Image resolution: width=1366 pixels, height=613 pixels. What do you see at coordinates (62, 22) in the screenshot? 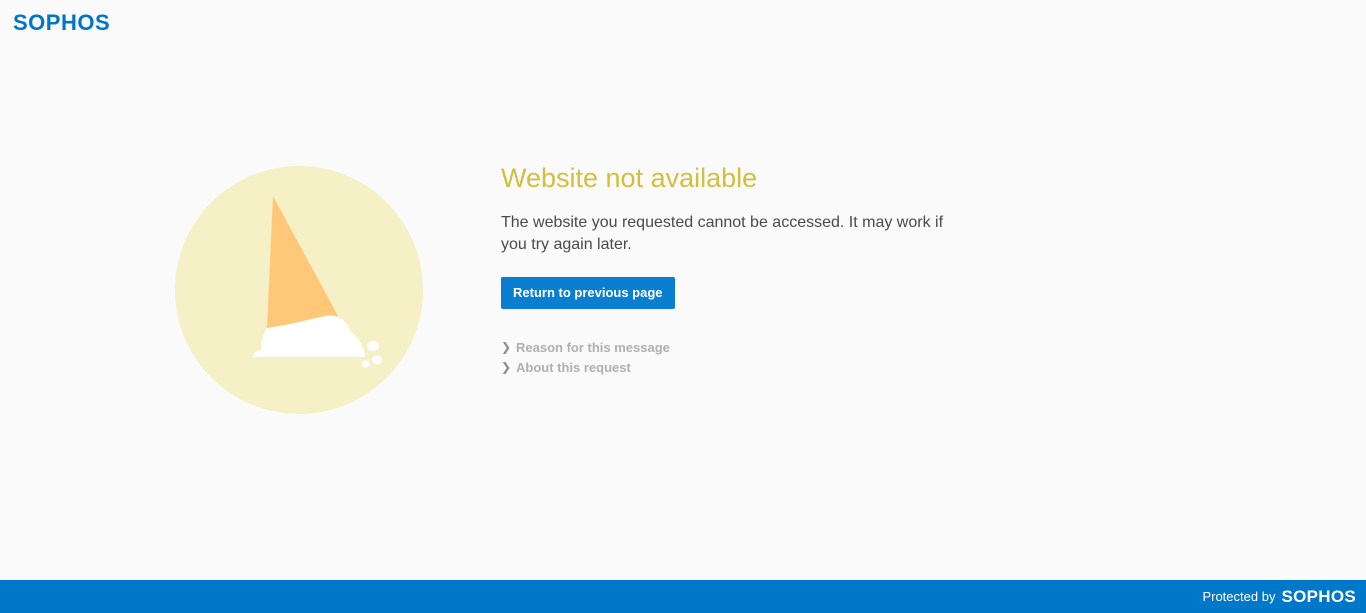
I see `sophos-logo: SOPHOS` at bounding box center [62, 22].